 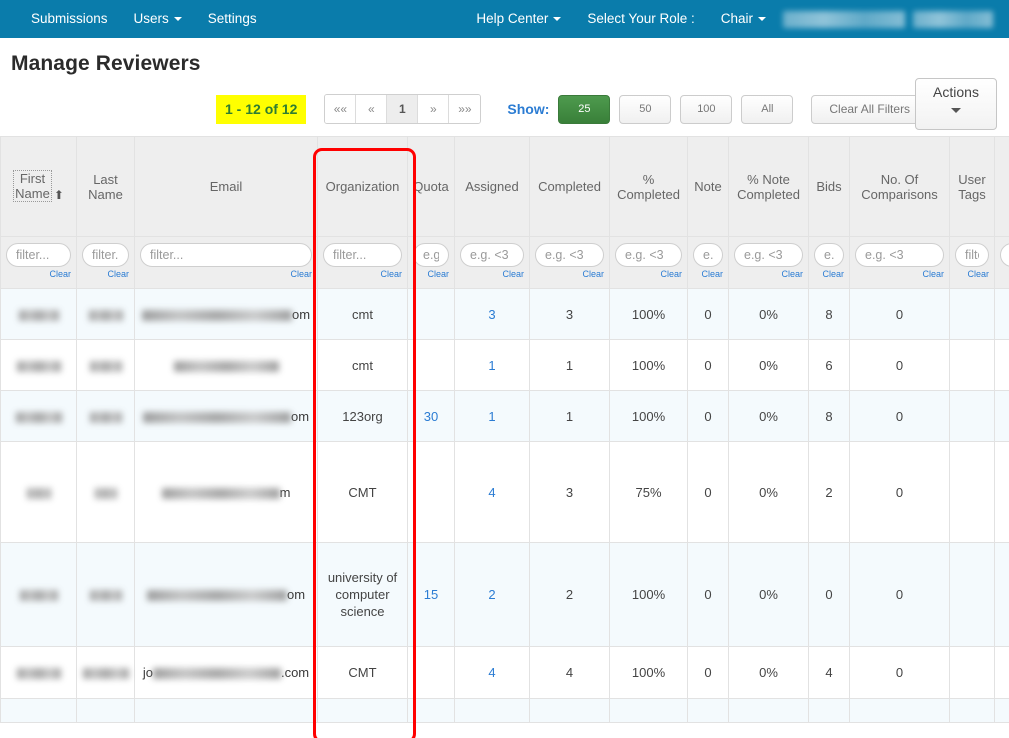 I want to click on column-header-pct-note-completed: % Note Completed, so click(x=768, y=186).